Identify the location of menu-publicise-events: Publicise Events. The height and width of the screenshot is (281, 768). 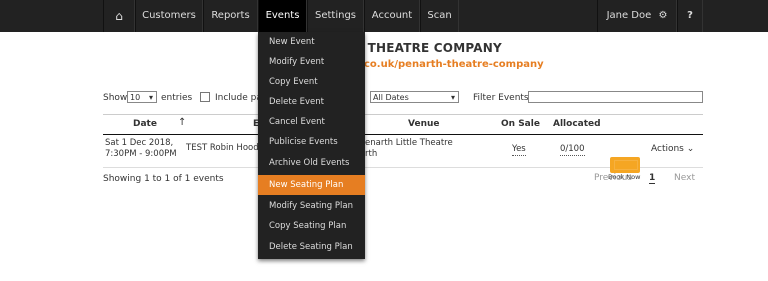
(311, 142).